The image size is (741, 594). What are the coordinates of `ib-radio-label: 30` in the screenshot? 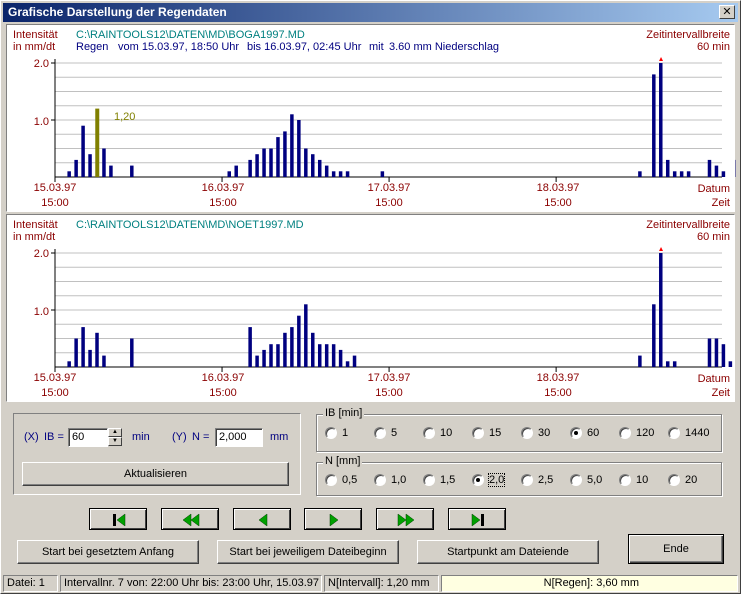 It's located at (544, 433).